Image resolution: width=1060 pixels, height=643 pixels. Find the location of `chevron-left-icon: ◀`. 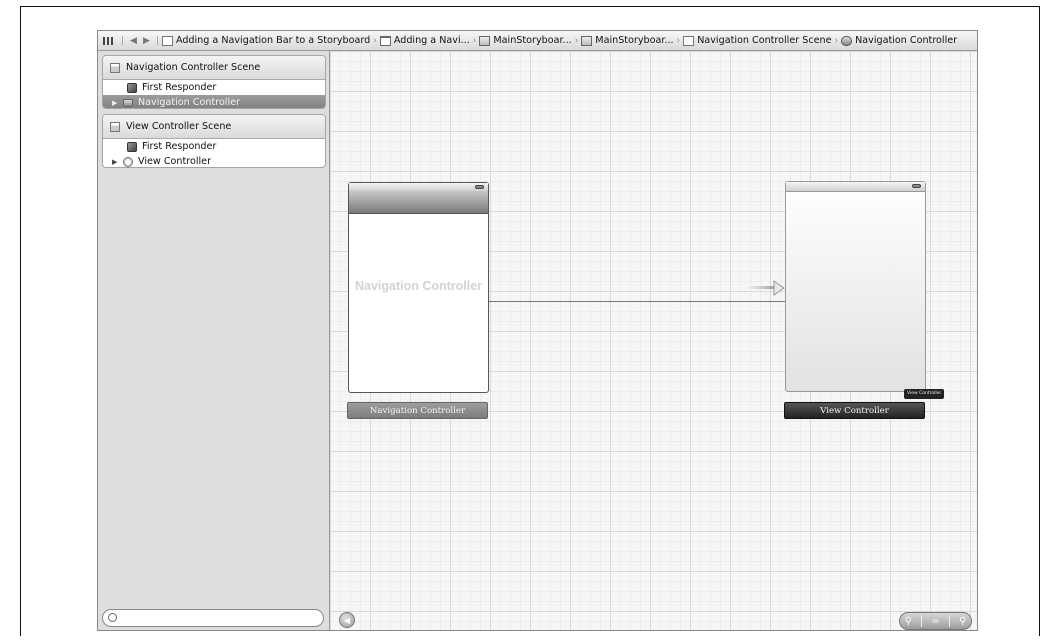

chevron-left-icon: ◀ is located at coordinates (347, 620).